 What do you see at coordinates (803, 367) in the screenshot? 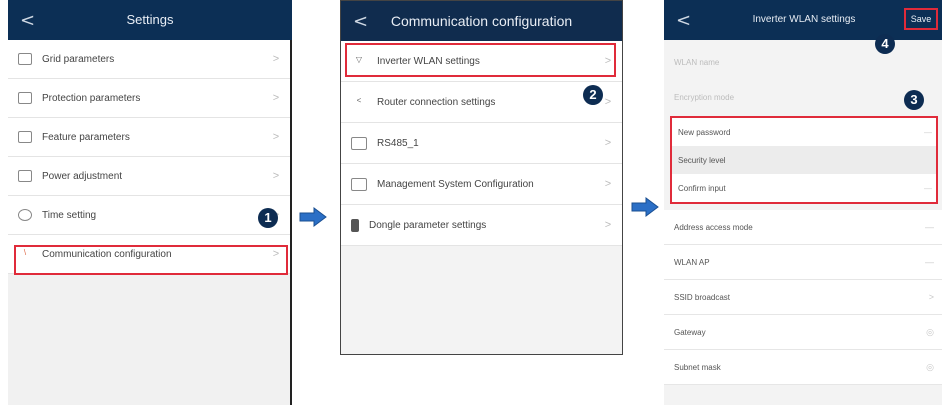
I see `settings-row-subnet-mask: Subnet mask ◎` at bounding box center [803, 367].